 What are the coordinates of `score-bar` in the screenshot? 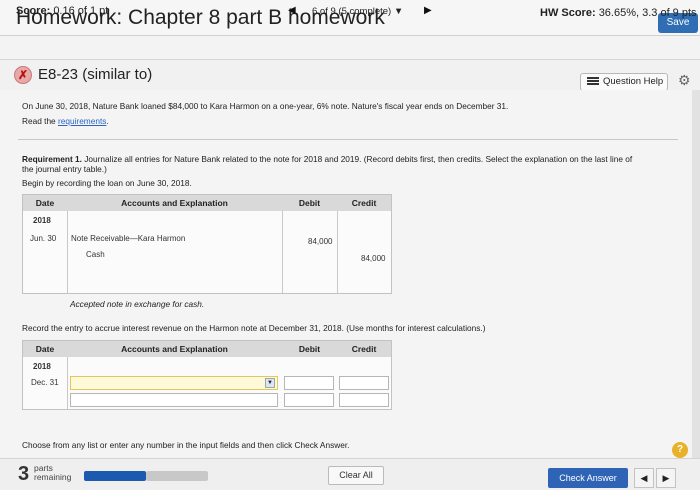 It's located at (350, 48).